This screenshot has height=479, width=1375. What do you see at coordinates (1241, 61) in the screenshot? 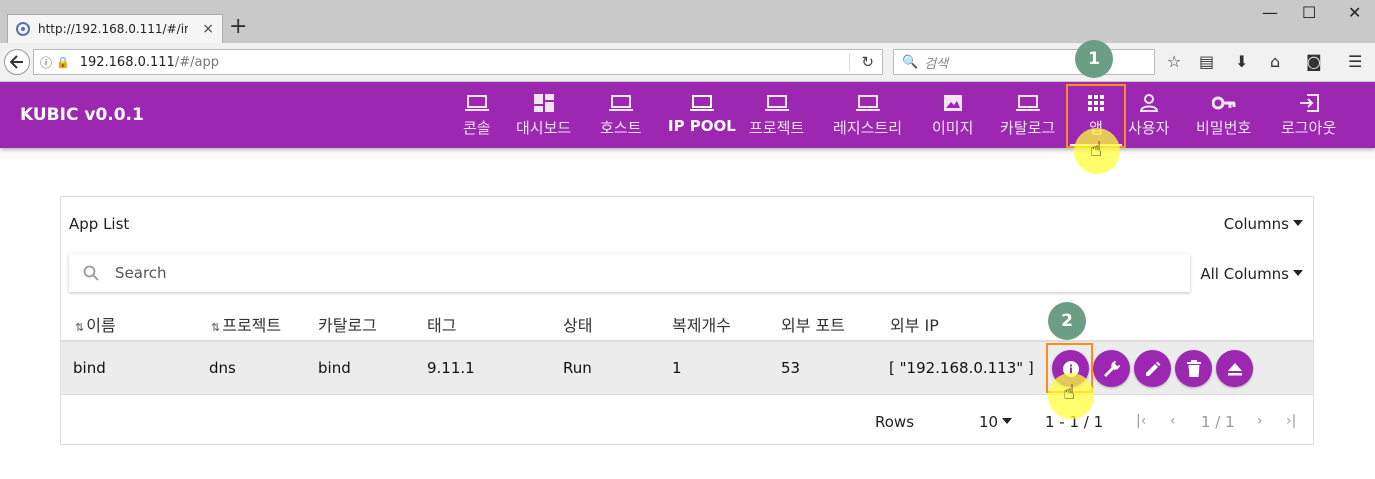
I see `download-icon: ⬇` at bounding box center [1241, 61].